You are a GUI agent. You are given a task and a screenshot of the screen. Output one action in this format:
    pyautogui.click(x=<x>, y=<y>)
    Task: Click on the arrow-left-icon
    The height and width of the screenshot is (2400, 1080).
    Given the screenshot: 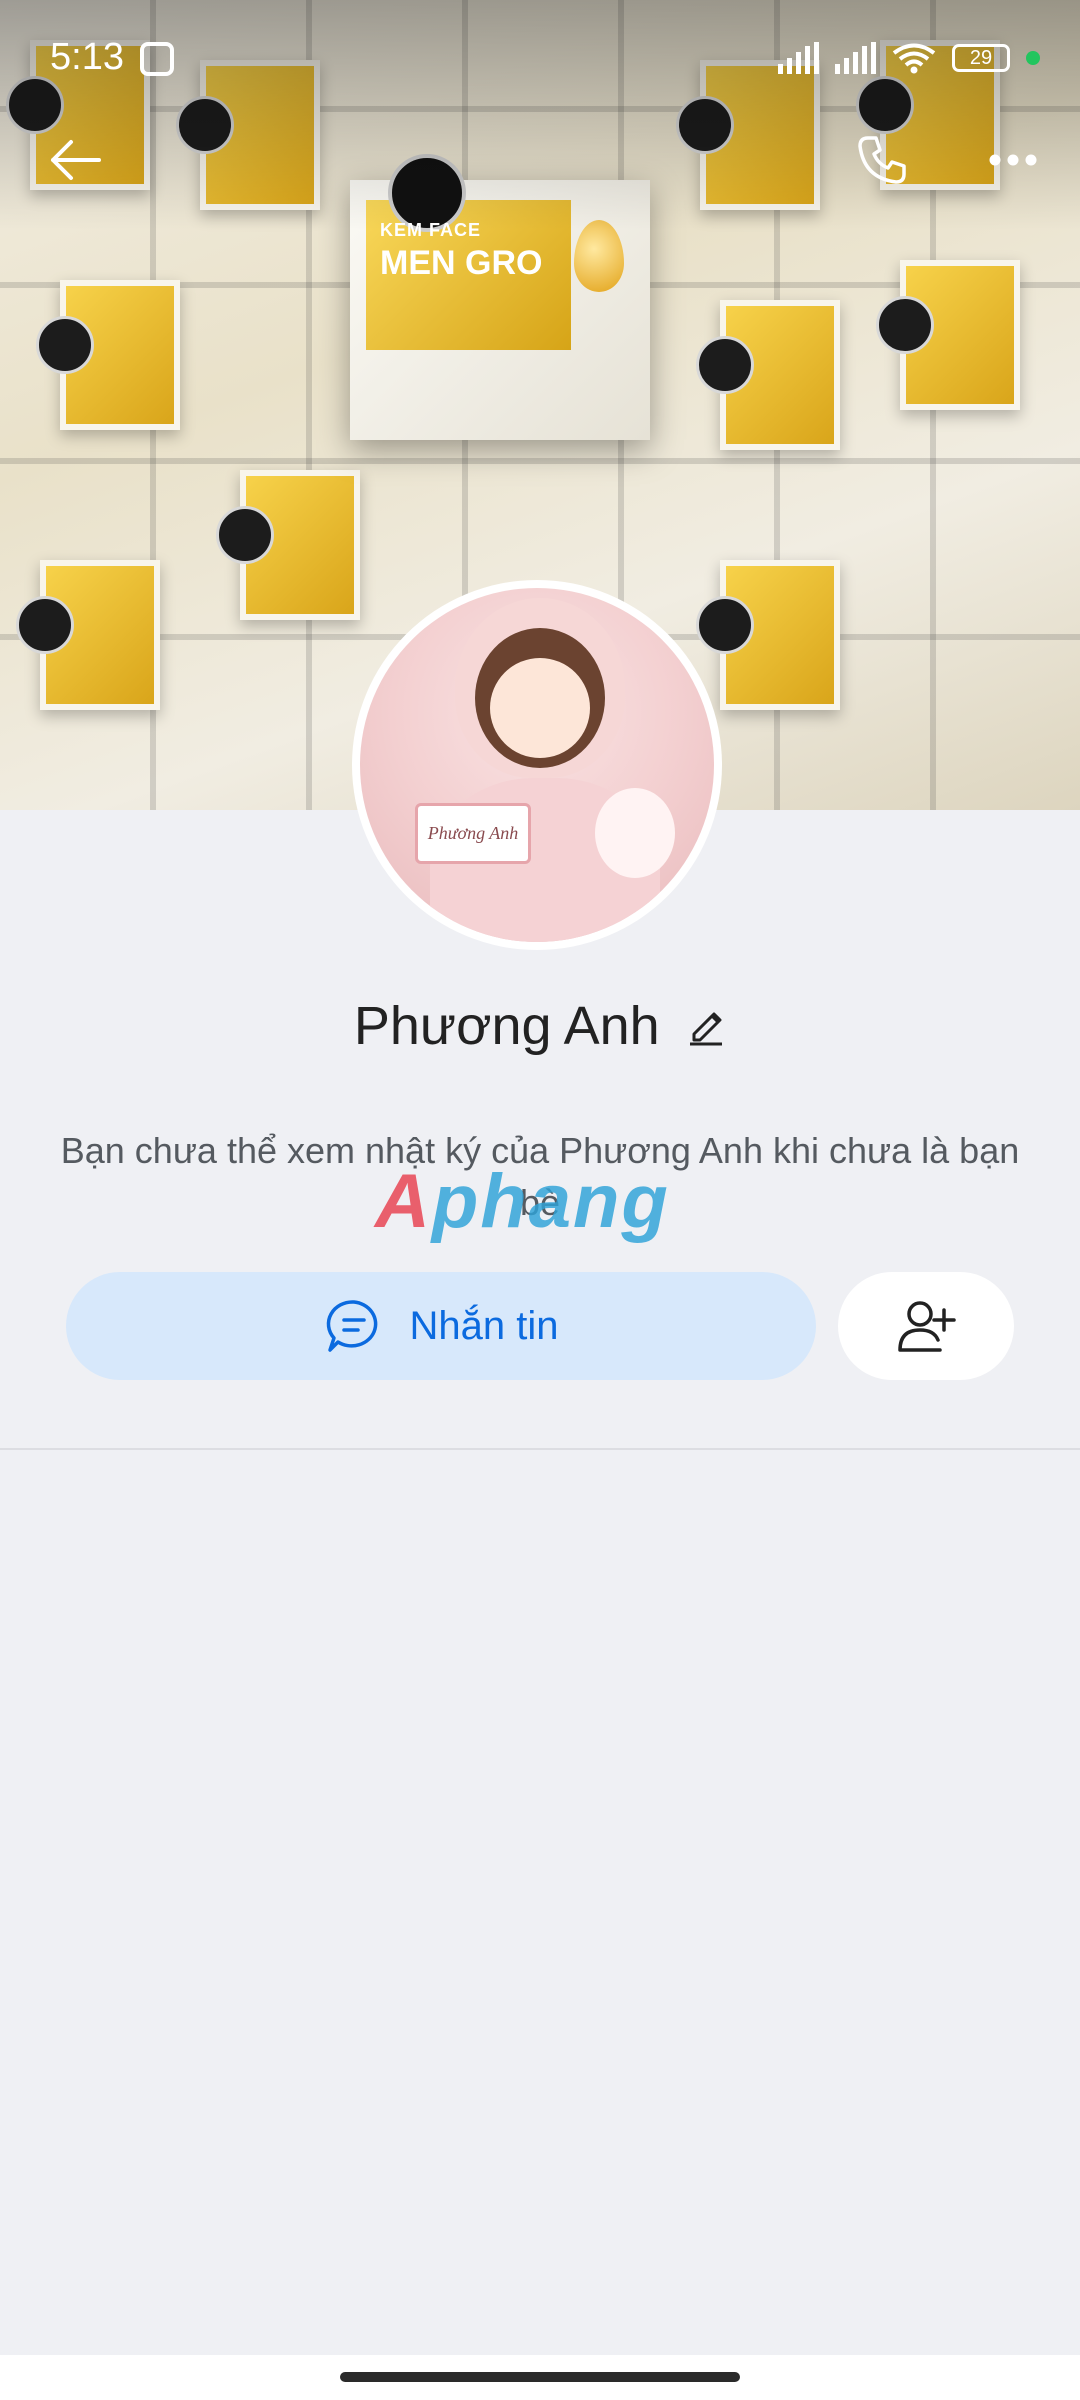 What is the action you would take?
    pyautogui.click(x=76, y=160)
    